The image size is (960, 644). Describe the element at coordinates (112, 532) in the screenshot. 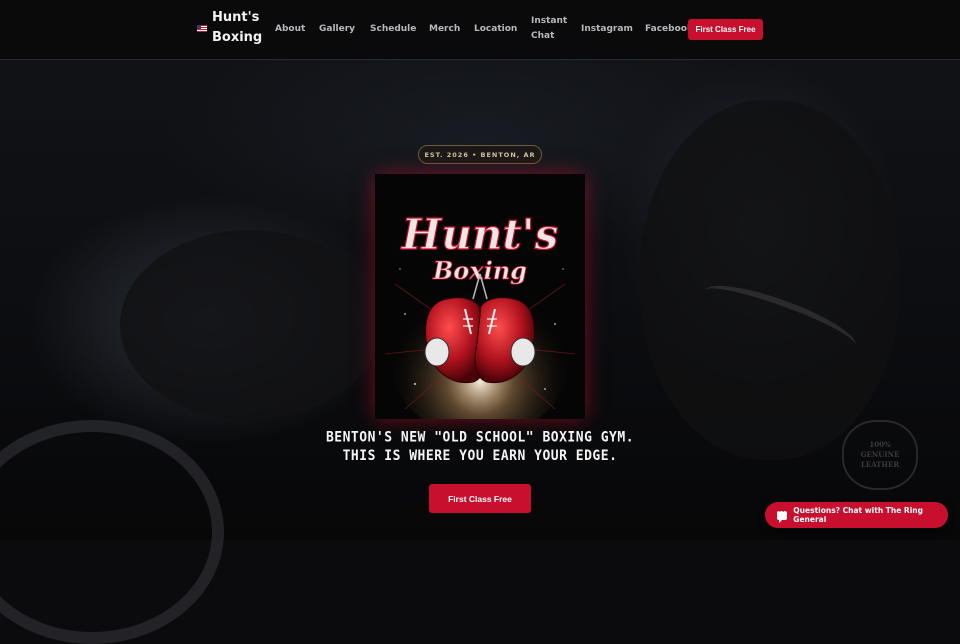

I see `background-rope-shape` at that location.